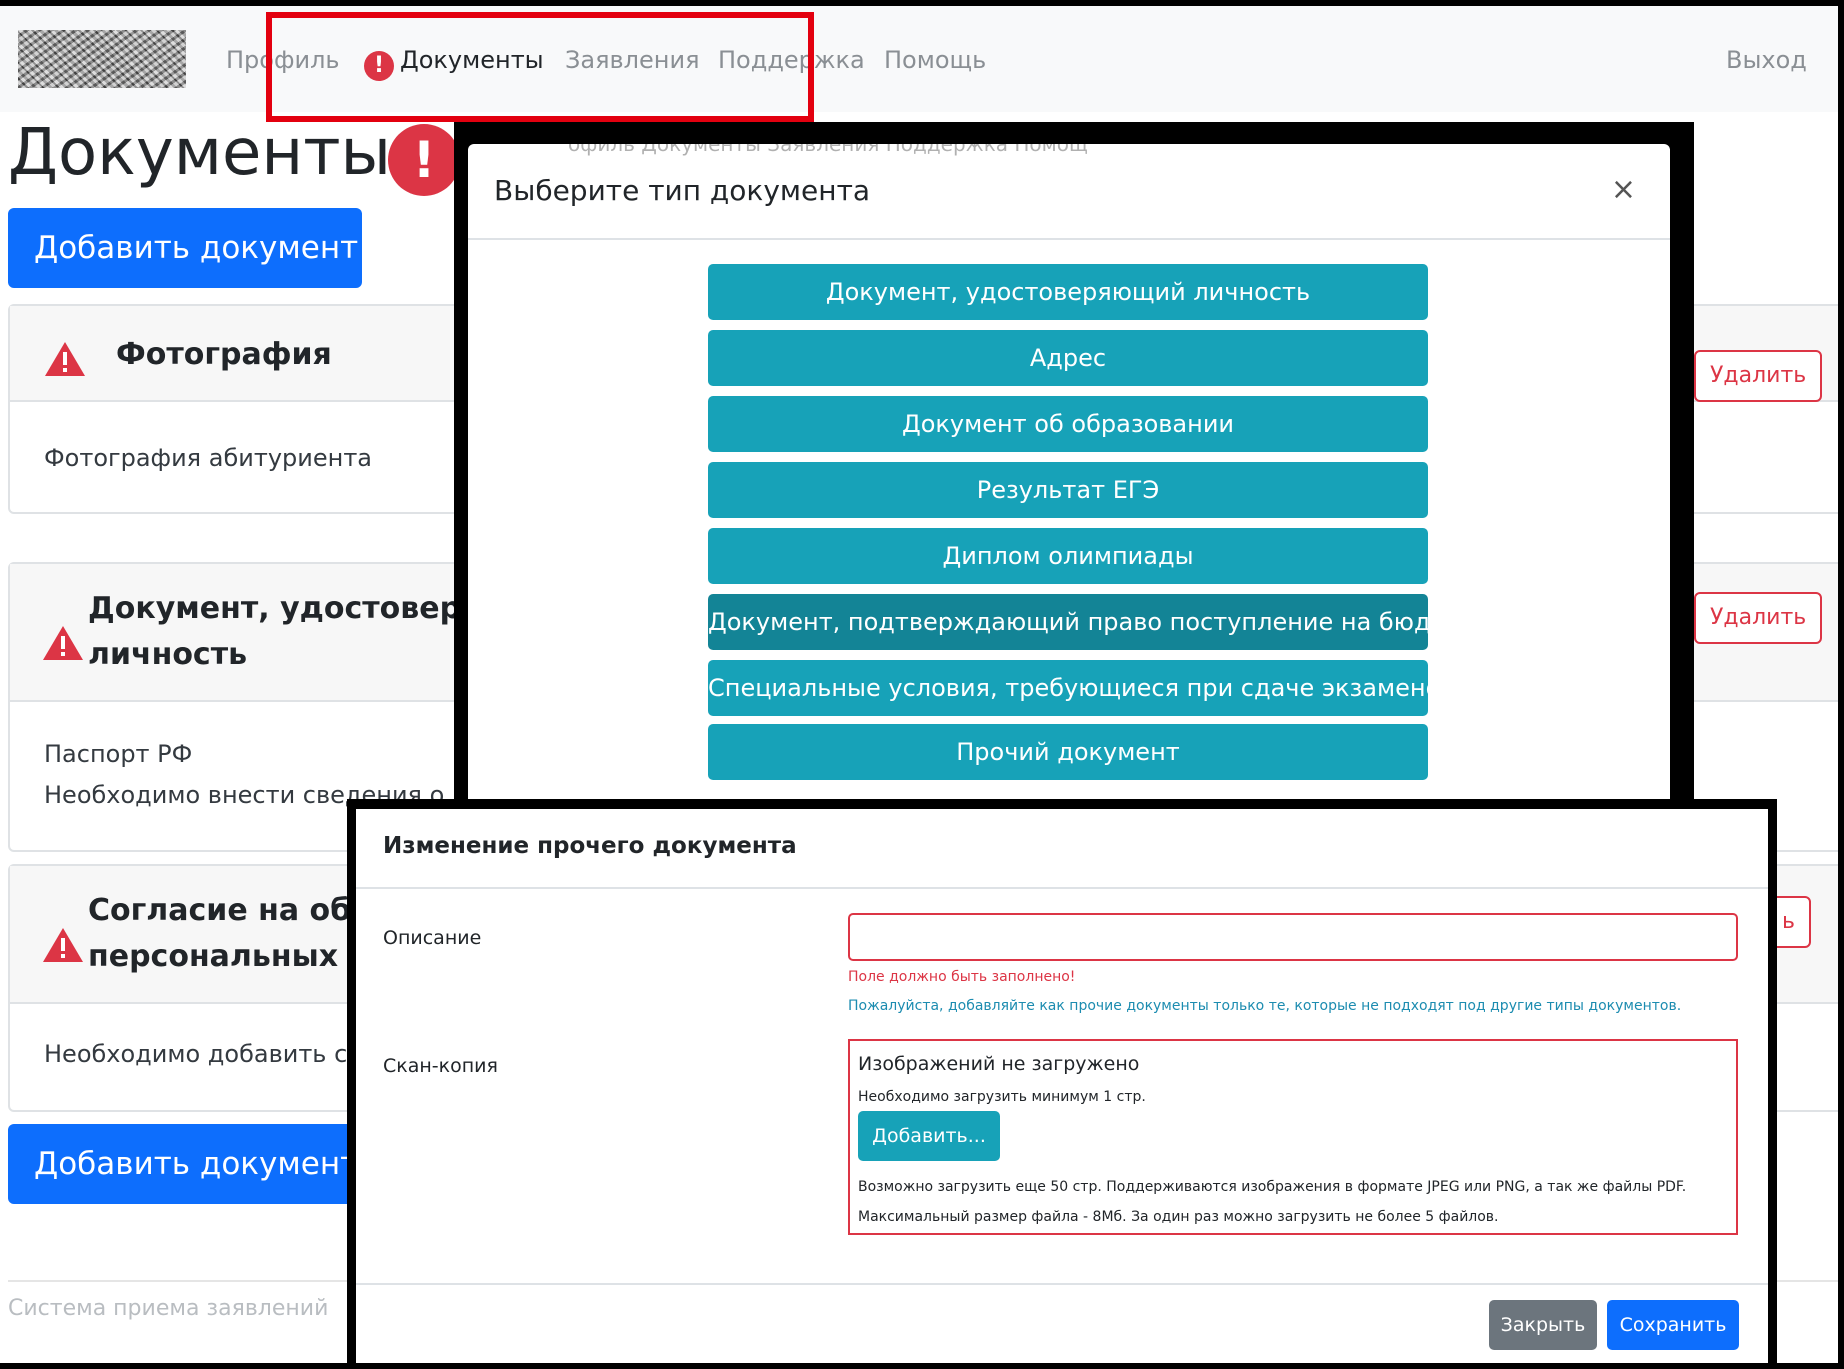  Describe the element at coordinates (199, 153) in the screenshot. I see `page-title: Документы` at that location.